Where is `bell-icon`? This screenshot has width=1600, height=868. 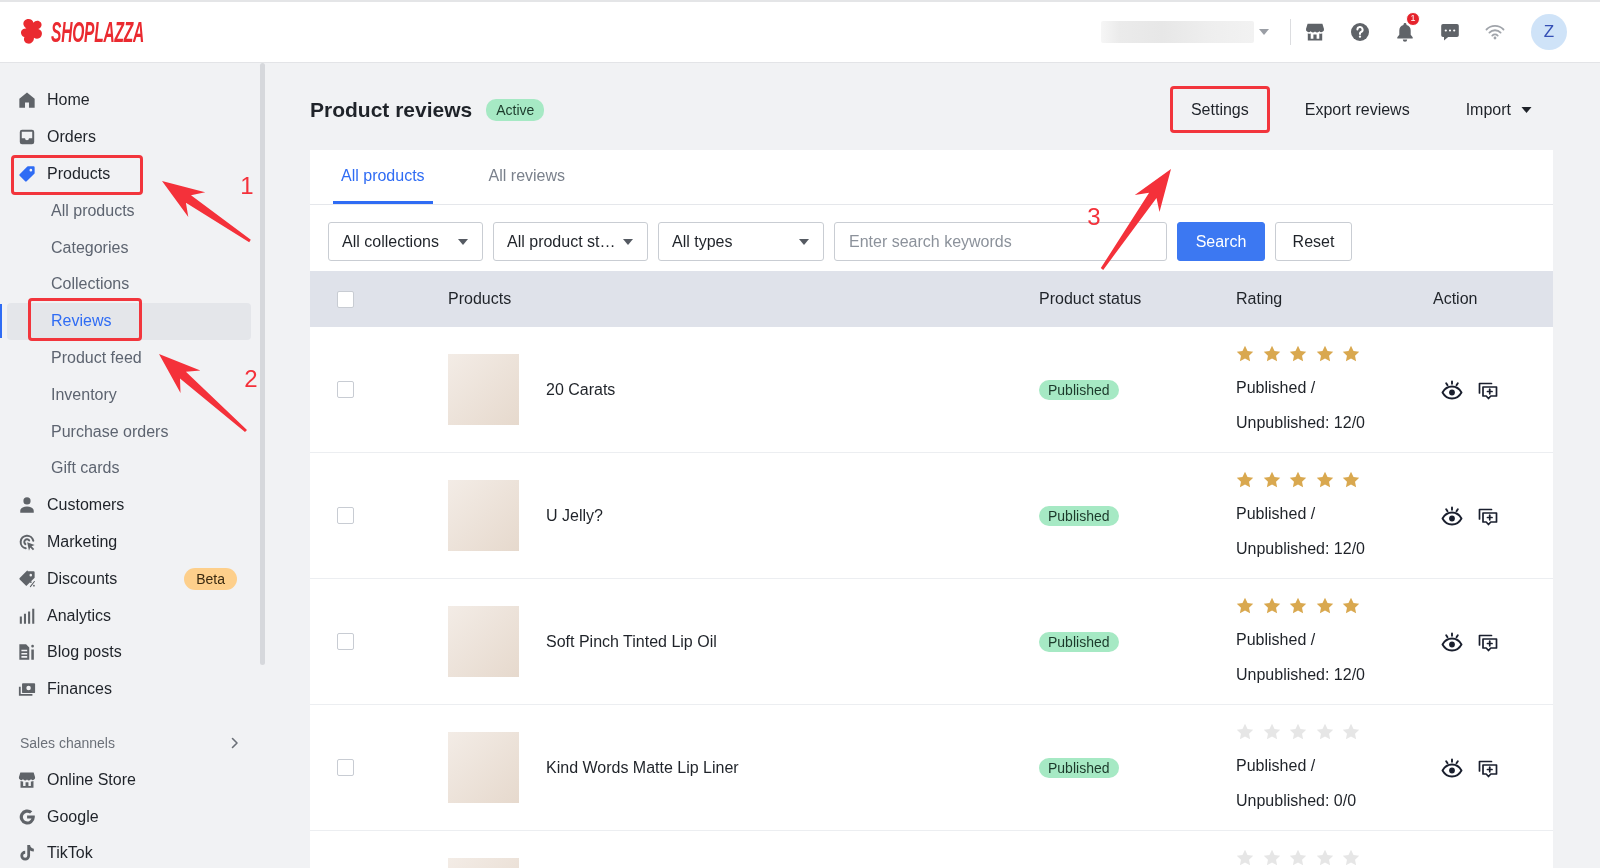 bell-icon is located at coordinates (1405, 32).